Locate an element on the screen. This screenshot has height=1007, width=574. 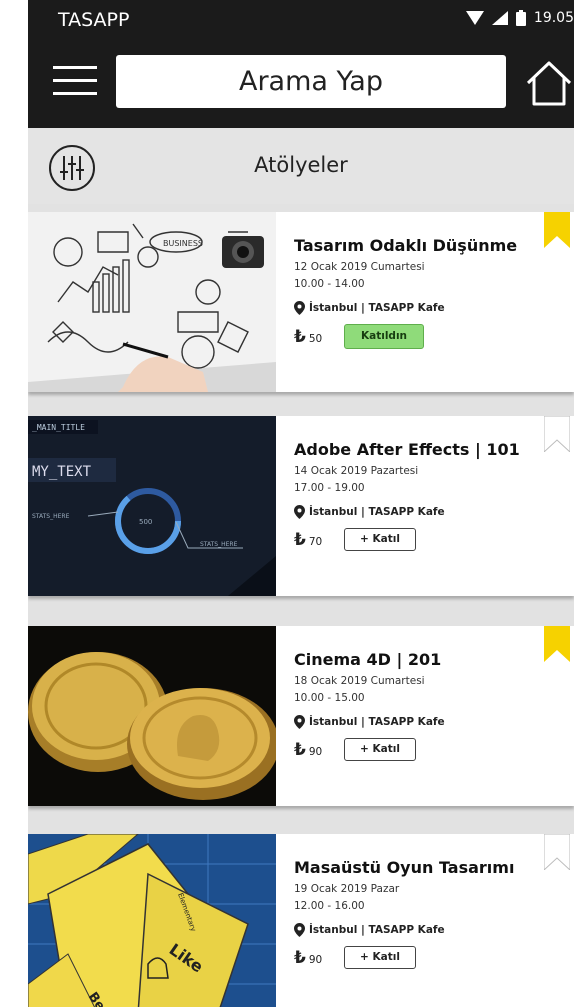
workshop-price-row: ₺ 70 + Katıl is located at coordinates (429, 539).